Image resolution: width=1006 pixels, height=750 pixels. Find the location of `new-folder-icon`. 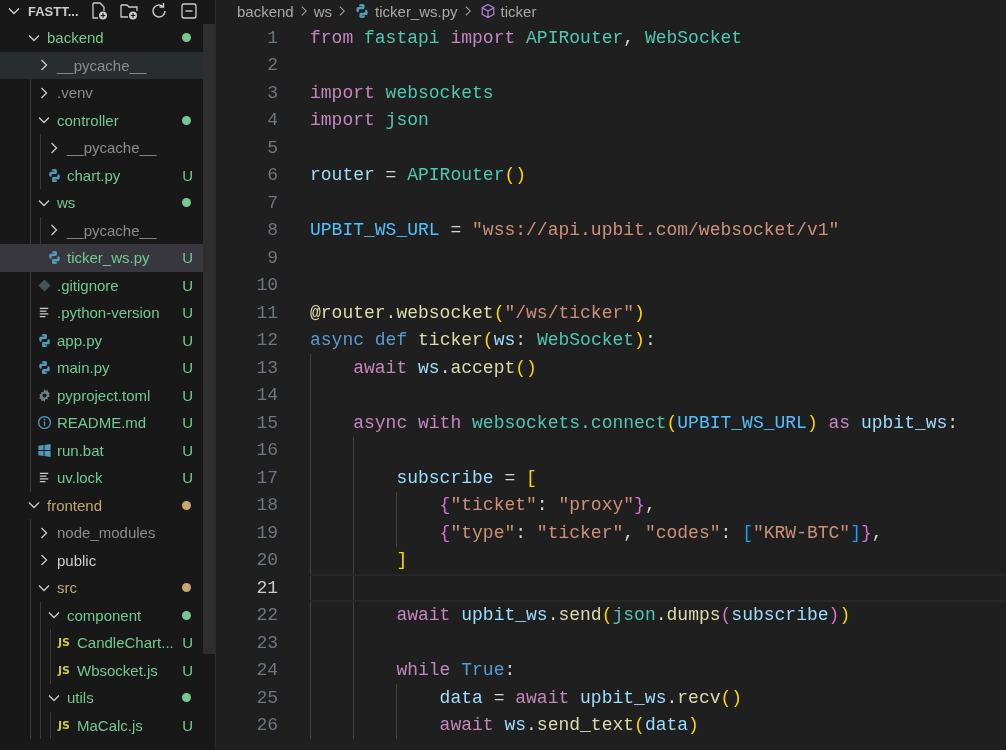

new-folder-icon is located at coordinates (128, 11).